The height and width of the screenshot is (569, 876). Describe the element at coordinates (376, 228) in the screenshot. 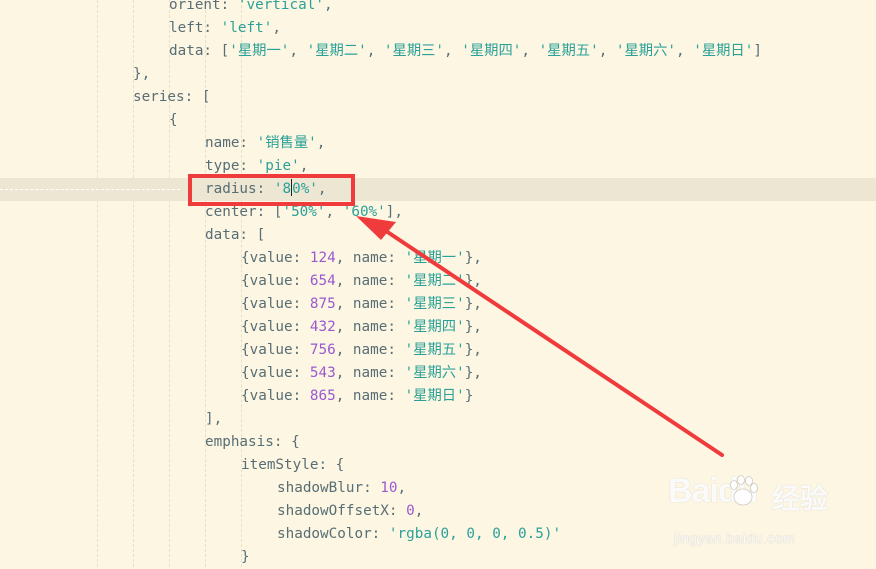

I see `arrow-head` at that location.